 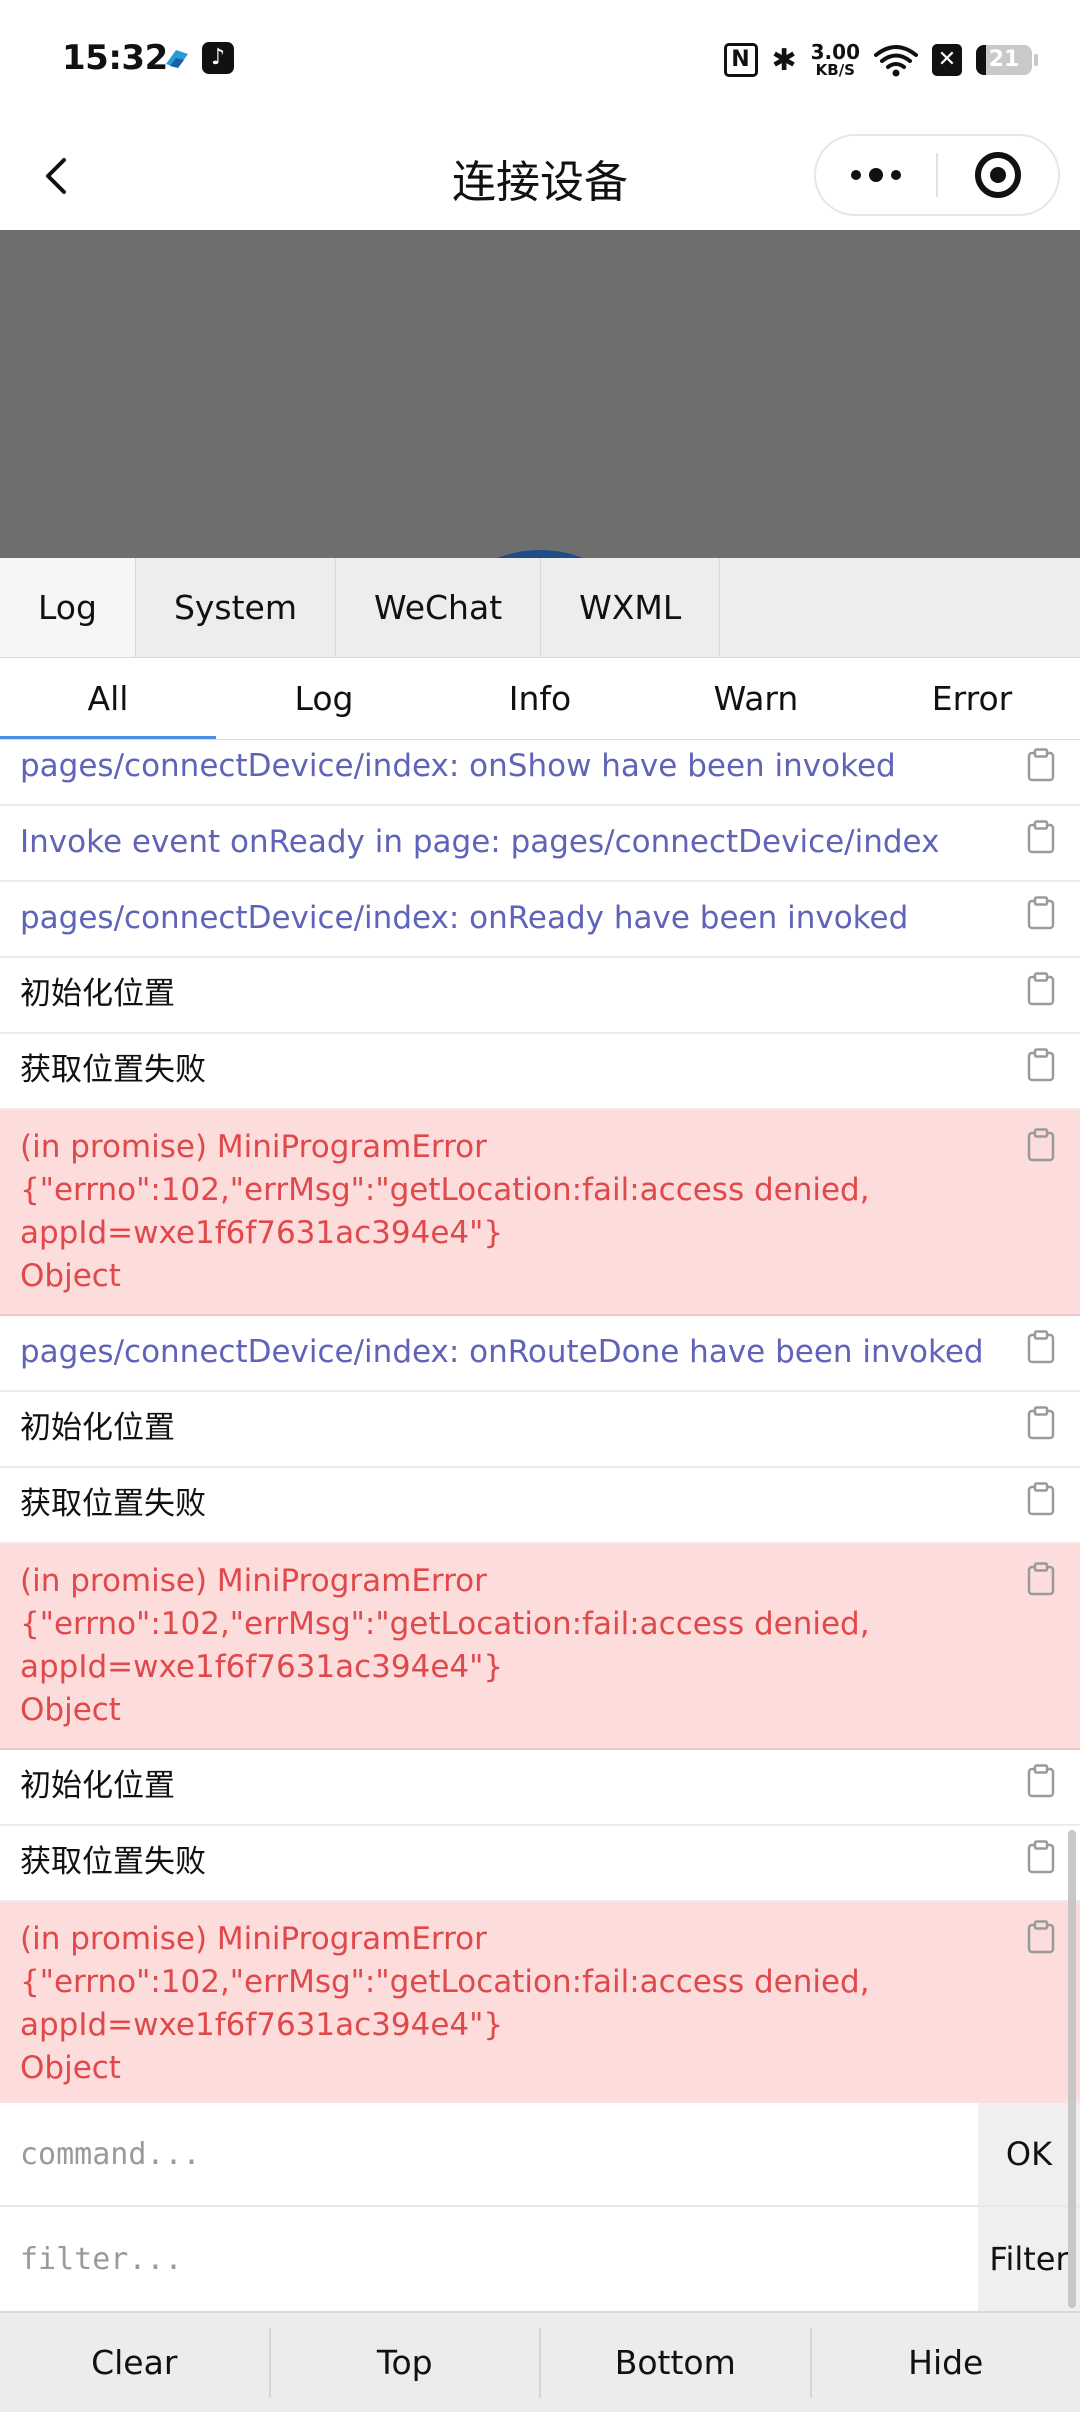 I want to click on command-input, so click(x=490, y=2154).